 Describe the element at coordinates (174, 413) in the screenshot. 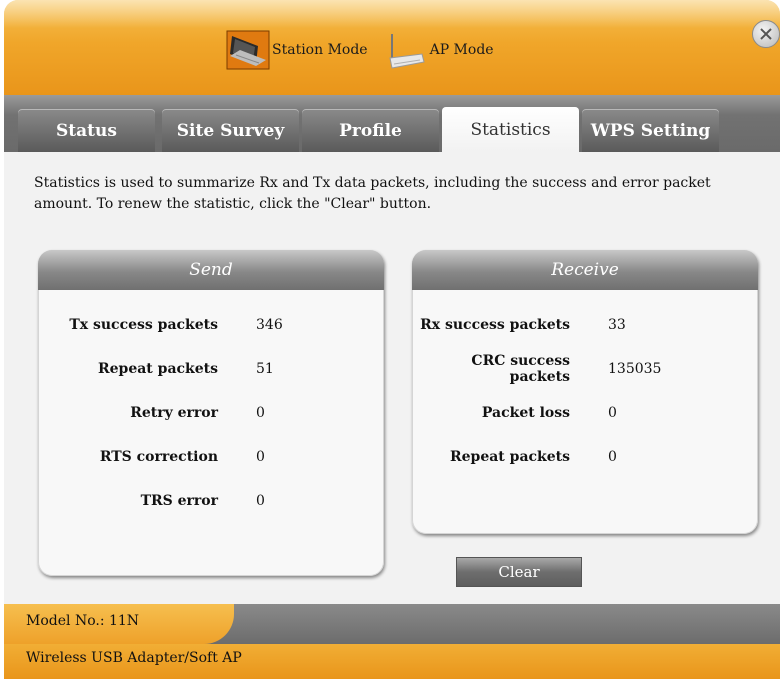

I see `send-row-label: Retry error` at that location.